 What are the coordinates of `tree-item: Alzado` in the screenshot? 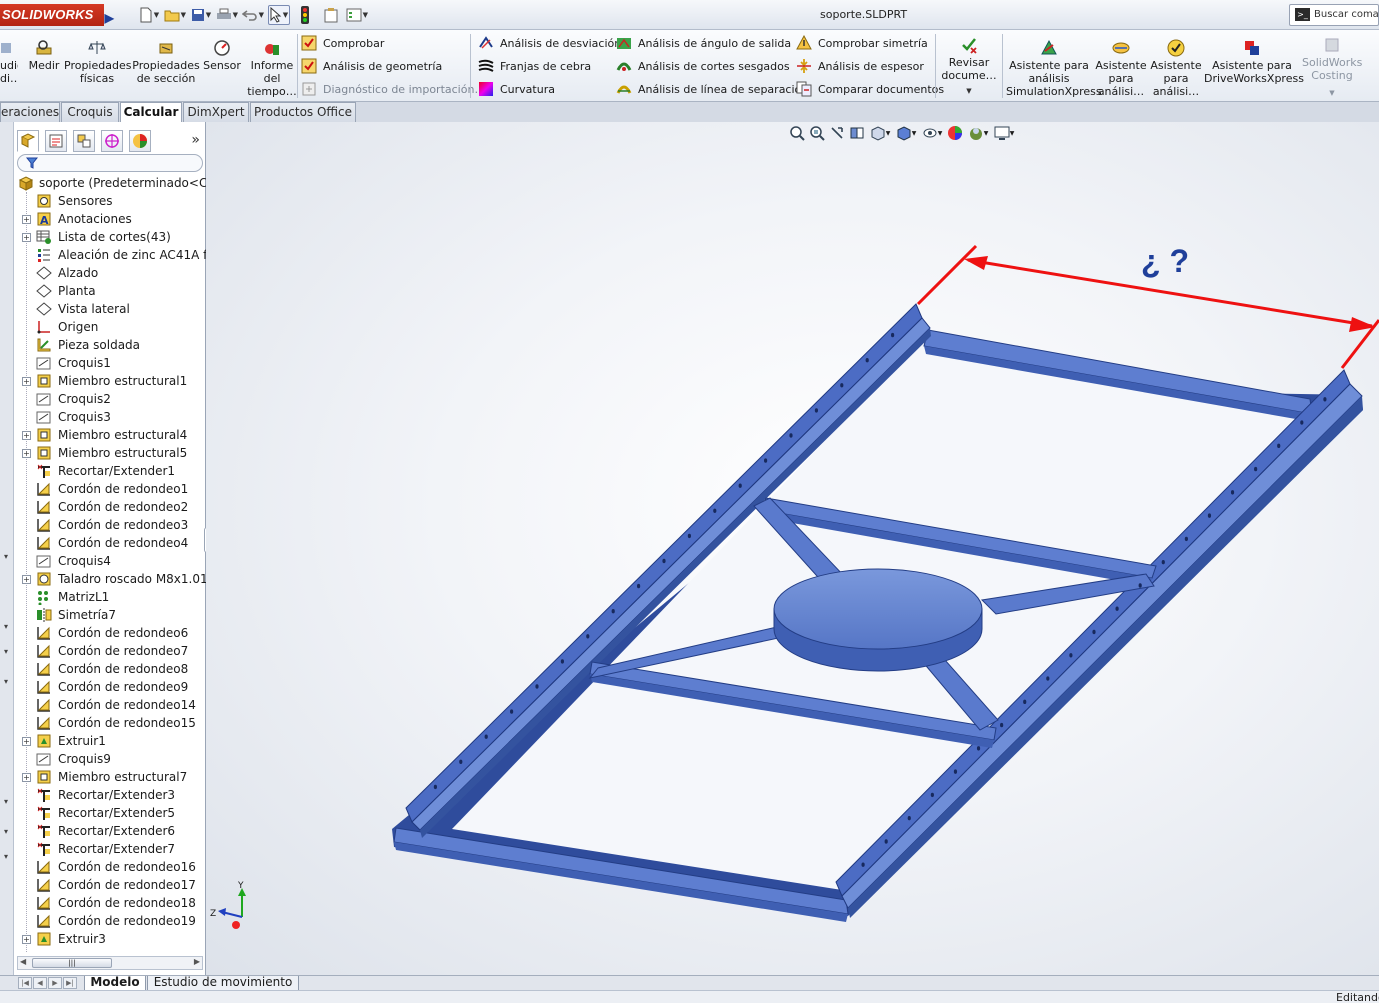 It's located at (110, 273).